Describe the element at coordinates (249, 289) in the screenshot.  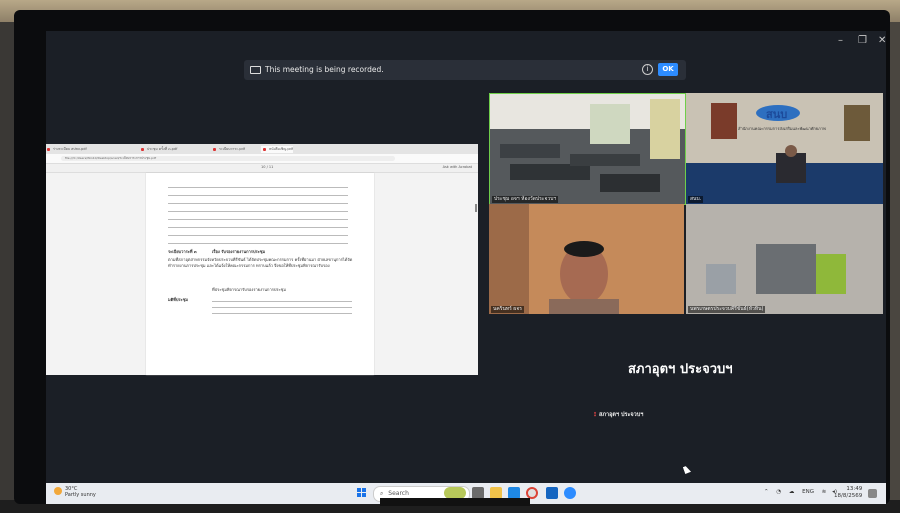
I see `agenda-note: ที่ประชุมพิจารณารับรองรายงานการประชุม` at that location.